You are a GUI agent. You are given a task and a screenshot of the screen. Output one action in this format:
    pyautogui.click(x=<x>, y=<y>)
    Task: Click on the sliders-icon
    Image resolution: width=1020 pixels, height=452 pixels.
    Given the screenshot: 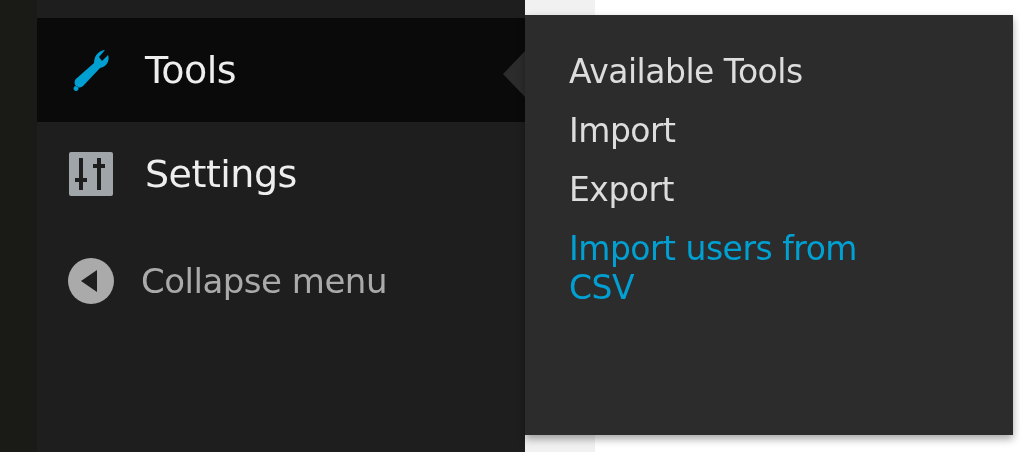 What is the action you would take?
    pyautogui.click(x=91, y=174)
    